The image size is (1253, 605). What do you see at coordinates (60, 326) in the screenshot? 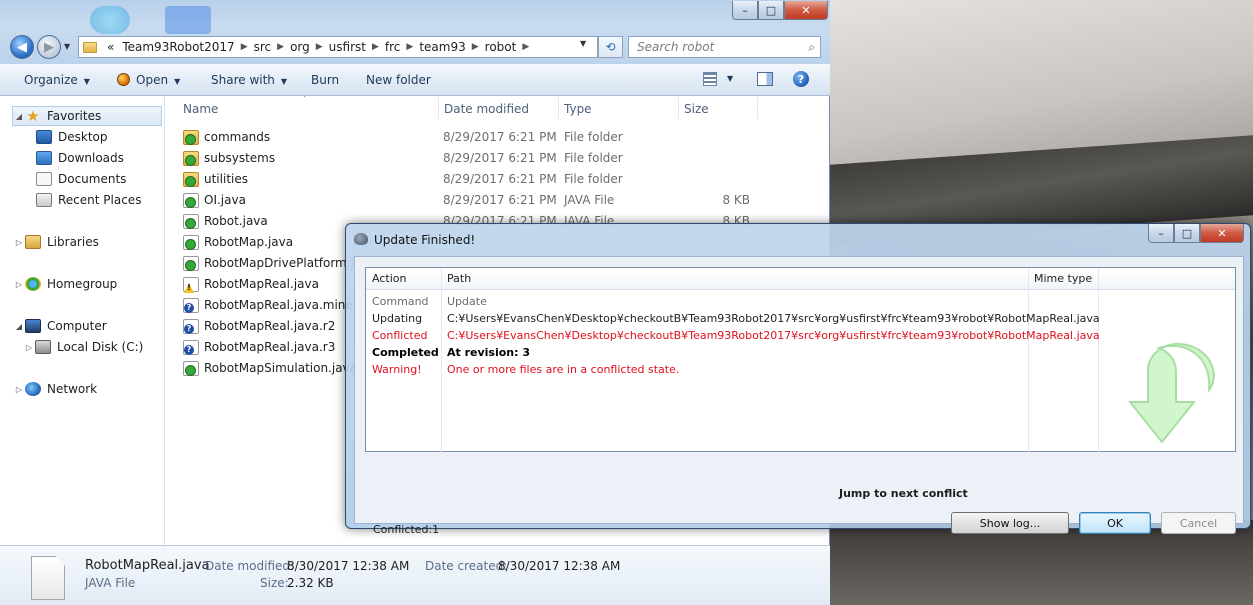
I see `nav-item-computer: ◢ Computer` at bounding box center [60, 326].